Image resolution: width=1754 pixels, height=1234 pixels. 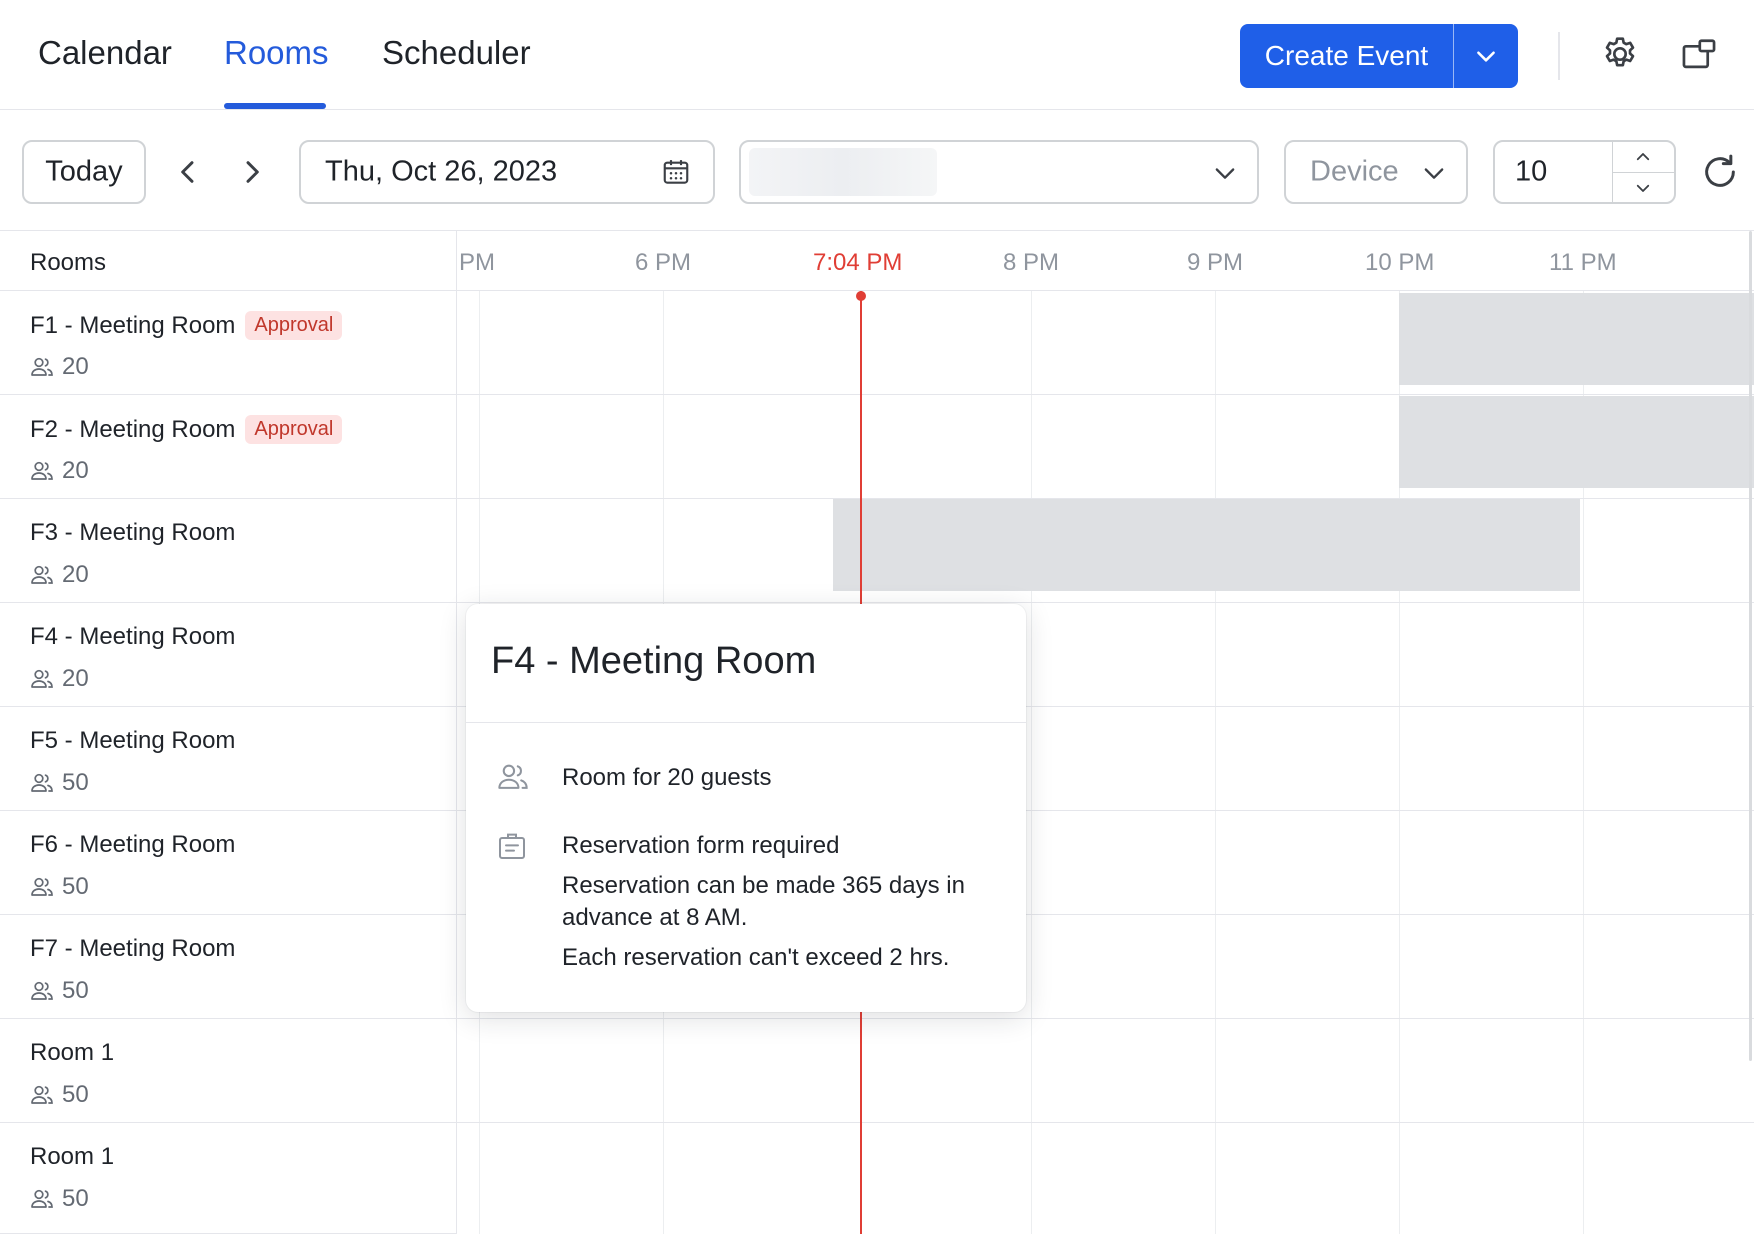 What do you see at coordinates (1559, 56) in the screenshot?
I see `toolbar-divider` at bounding box center [1559, 56].